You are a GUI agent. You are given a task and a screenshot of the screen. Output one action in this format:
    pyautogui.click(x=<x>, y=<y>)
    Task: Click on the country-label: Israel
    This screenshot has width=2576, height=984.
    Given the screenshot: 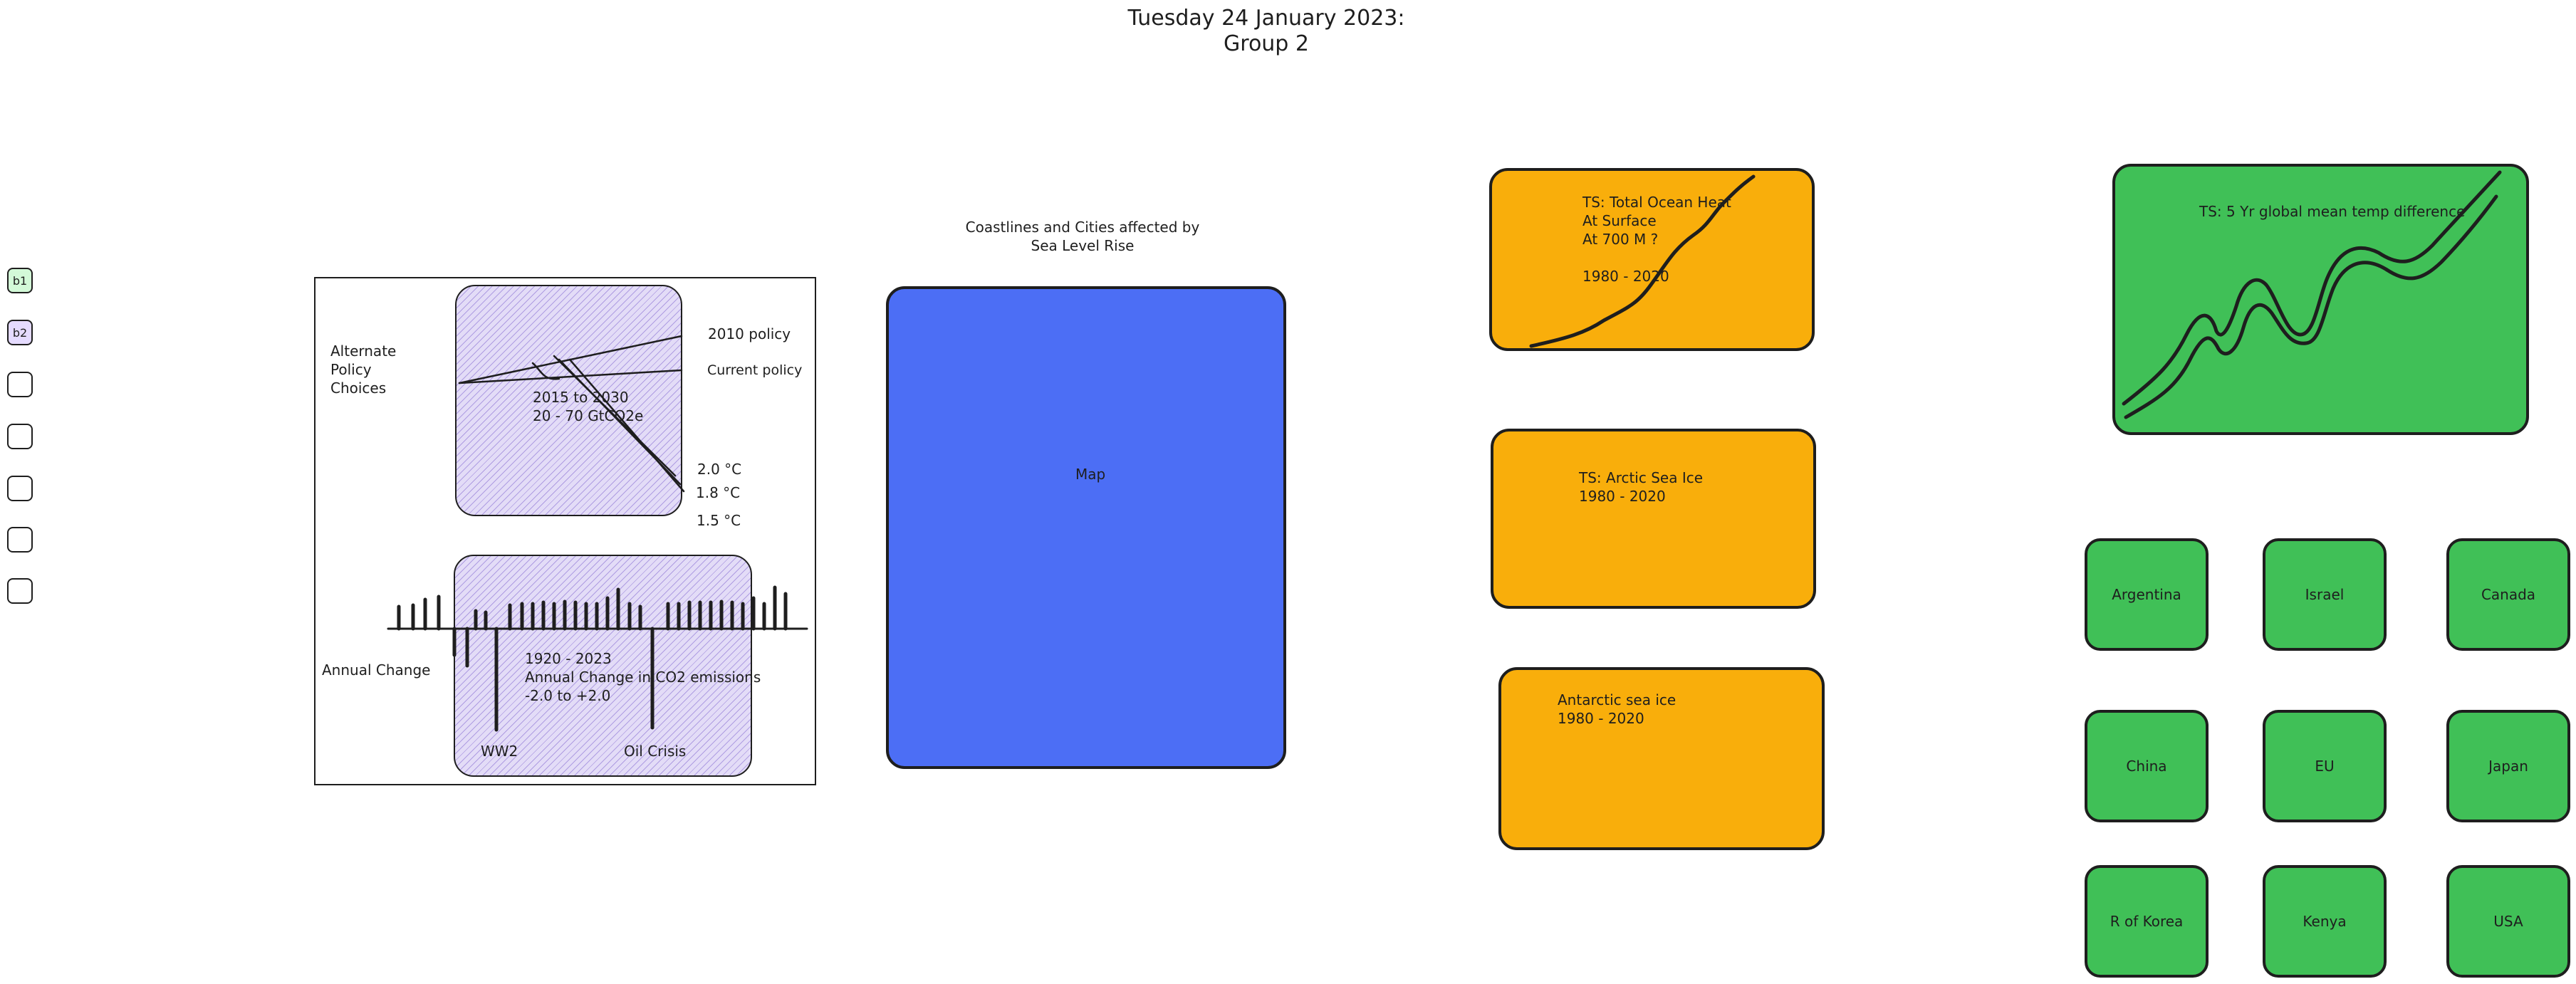 What is the action you would take?
    pyautogui.click(x=2325, y=594)
    